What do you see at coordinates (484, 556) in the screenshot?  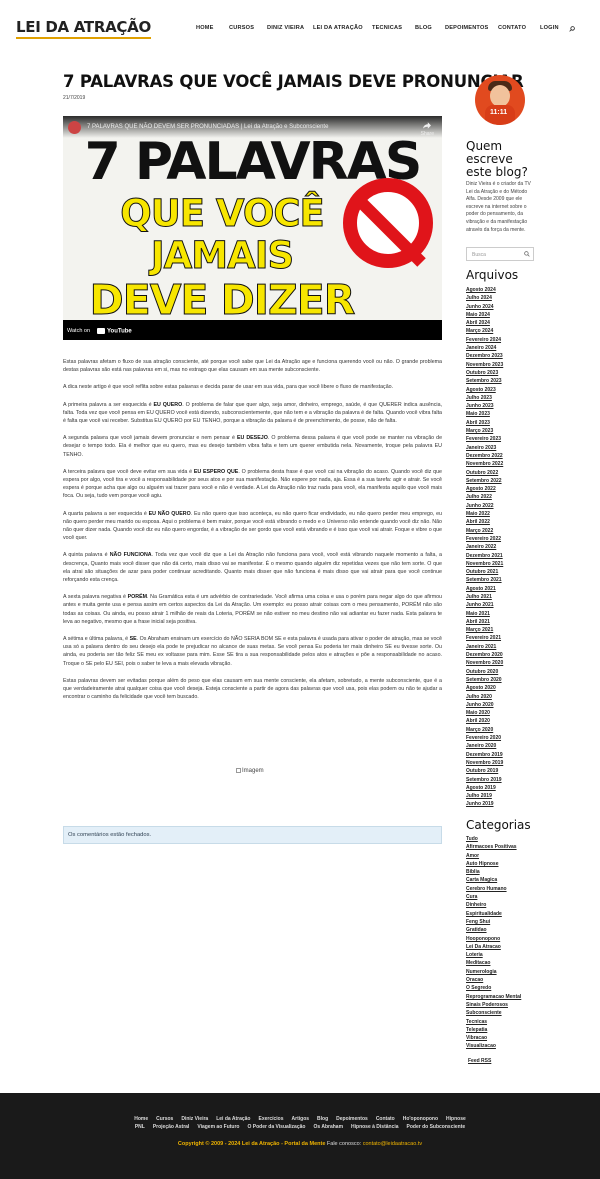 I see `archive-link: Dezembro 2021` at bounding box center [484, 556].